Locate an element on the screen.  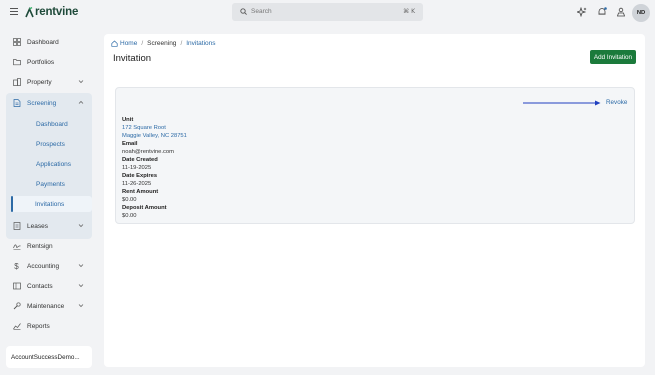
search-shortcut: ⌘ K is located at coordinates (409, 11).